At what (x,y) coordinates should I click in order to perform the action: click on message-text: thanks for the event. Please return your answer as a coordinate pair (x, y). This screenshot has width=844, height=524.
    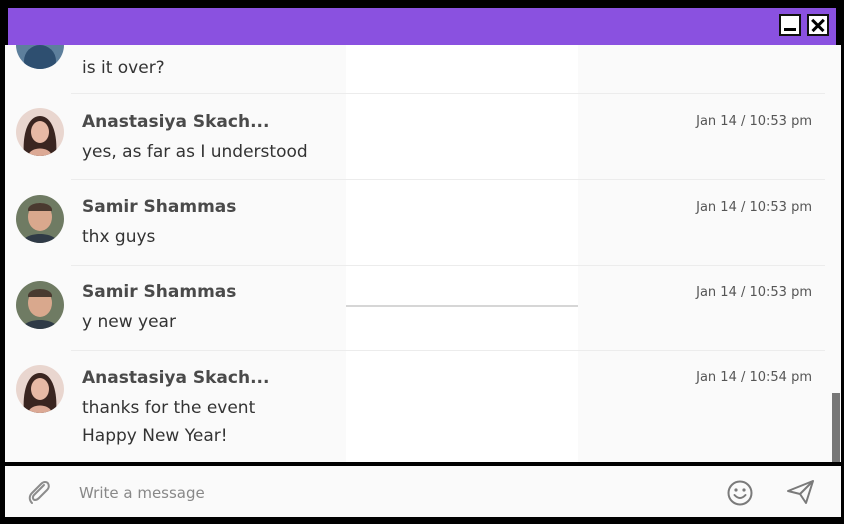
    Looking at the image, I should click on (169, 408).